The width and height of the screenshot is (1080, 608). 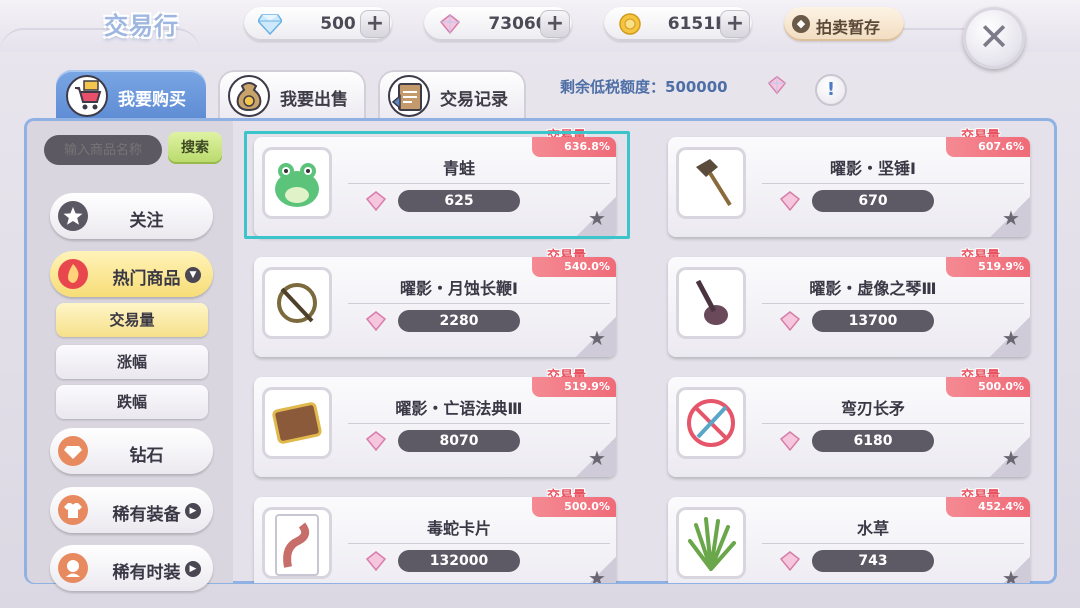 I want to click on item-price: 6180, so click(x=873, y=441).